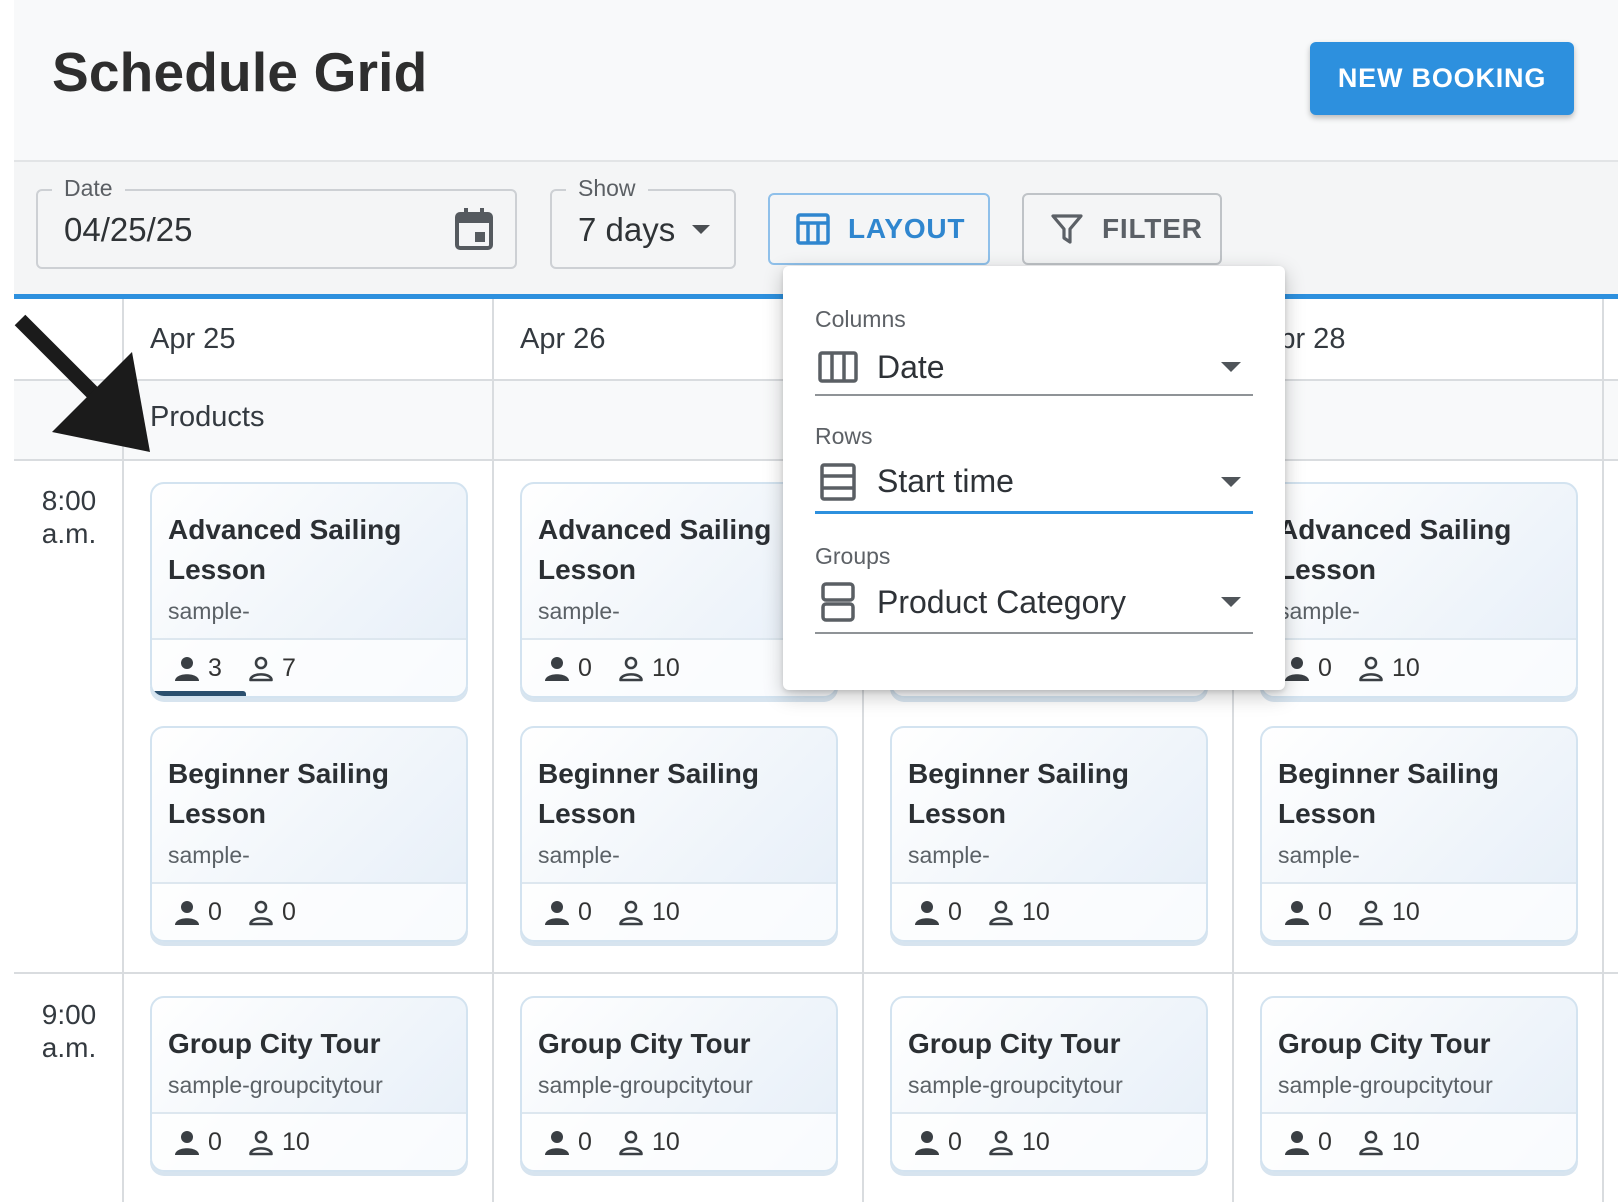 This screenshot has height=1202, width=1618. I want to click on available-count-value: 7, so click(289, 668).